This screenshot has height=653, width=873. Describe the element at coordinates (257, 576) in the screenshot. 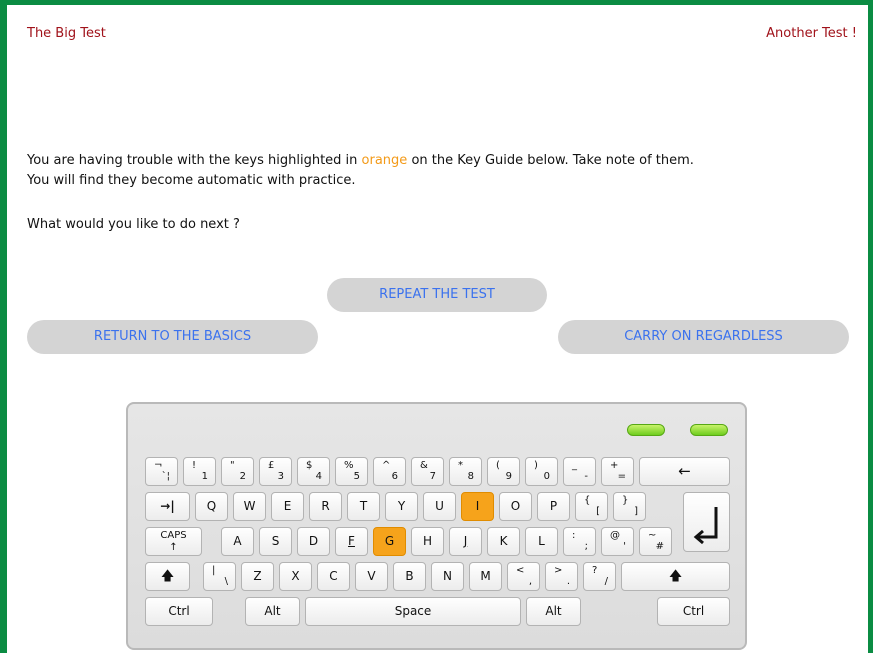

I see `key-z: Z` at that location.